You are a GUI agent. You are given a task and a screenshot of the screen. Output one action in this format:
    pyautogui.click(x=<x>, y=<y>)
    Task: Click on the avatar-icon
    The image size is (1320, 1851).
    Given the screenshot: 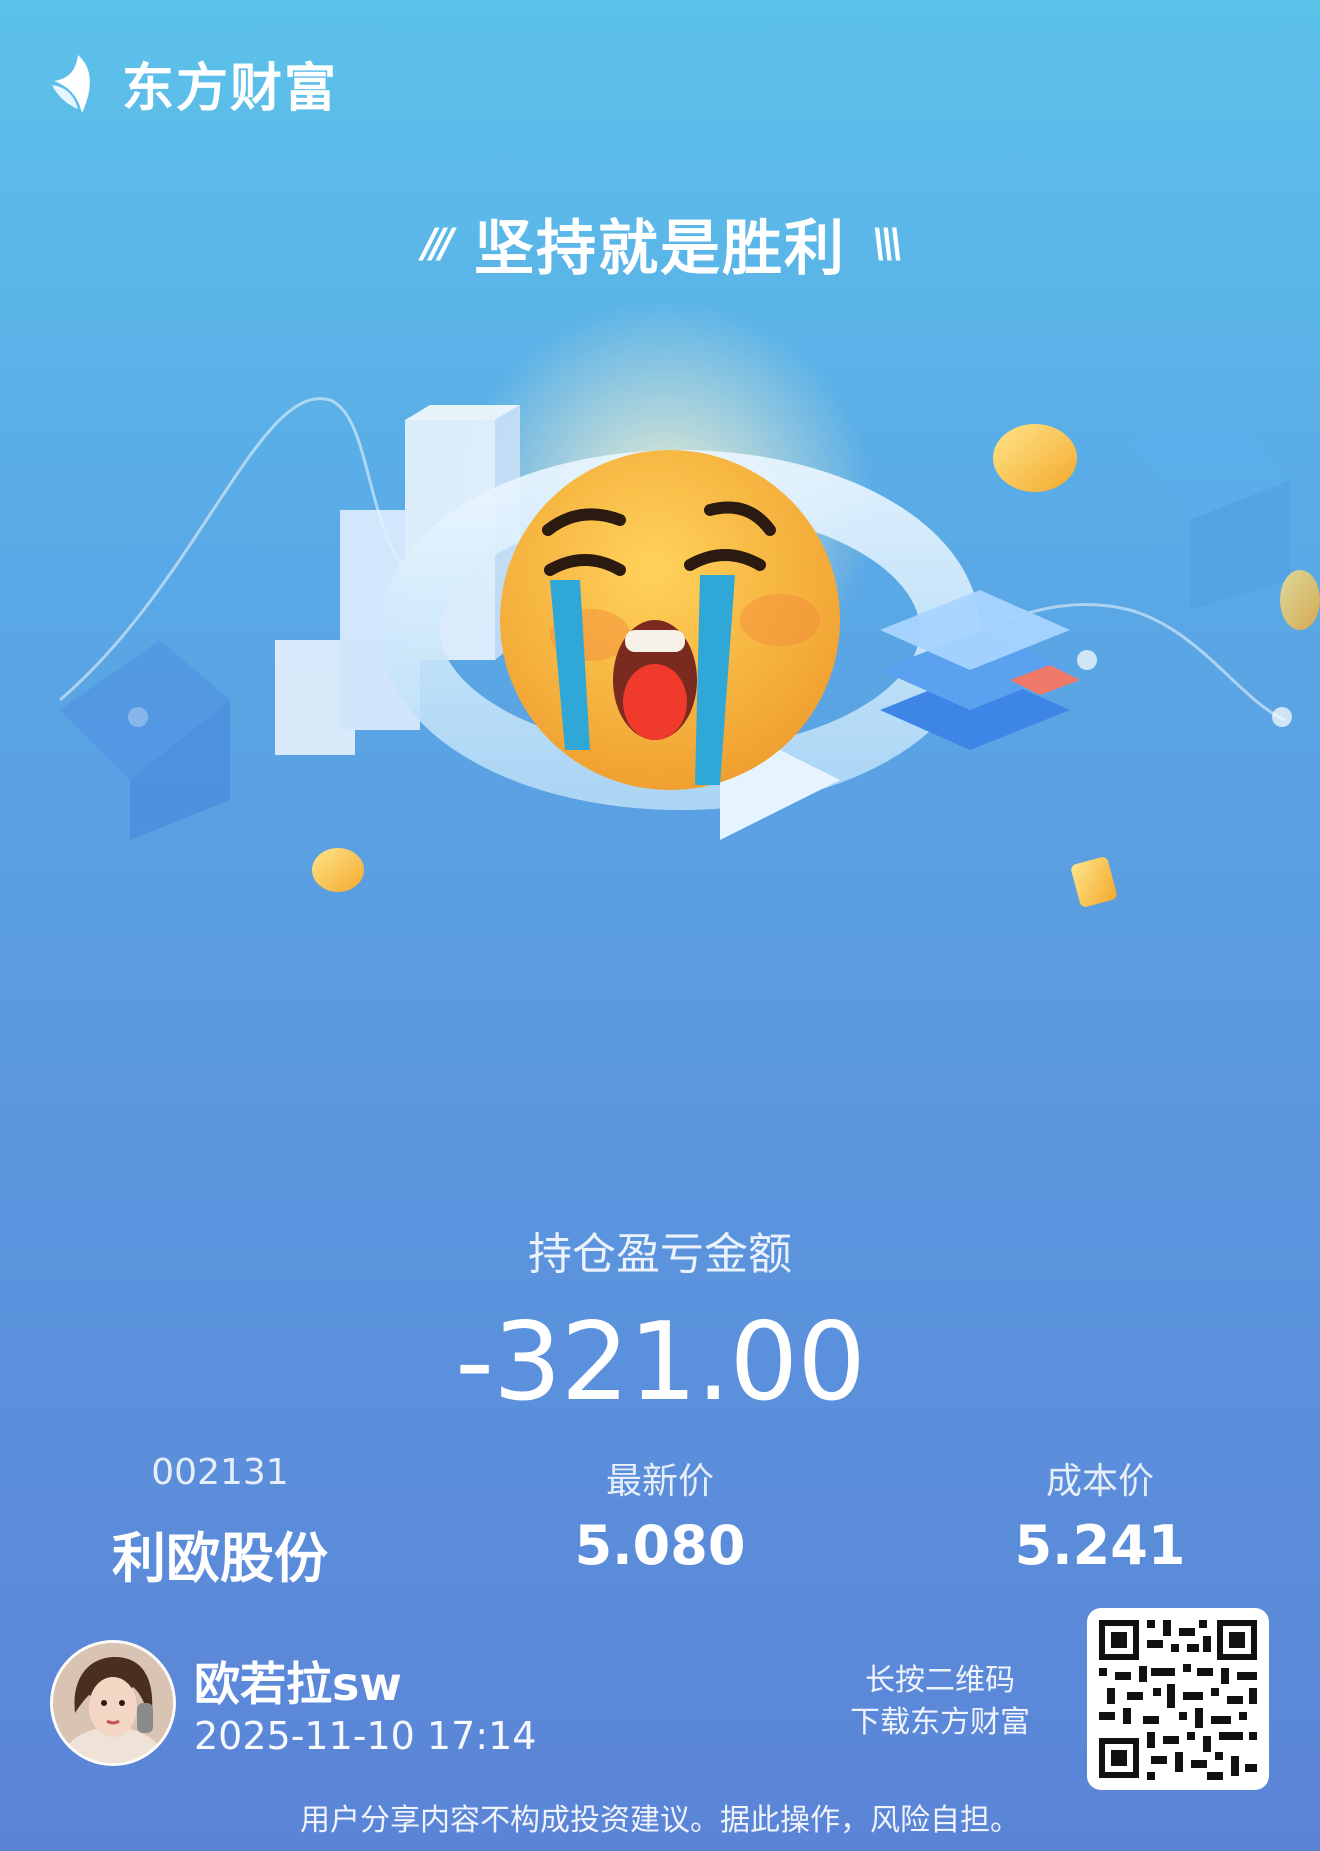 What is the action you would take?
    pyautogui.click(x=113, y=1703)
    